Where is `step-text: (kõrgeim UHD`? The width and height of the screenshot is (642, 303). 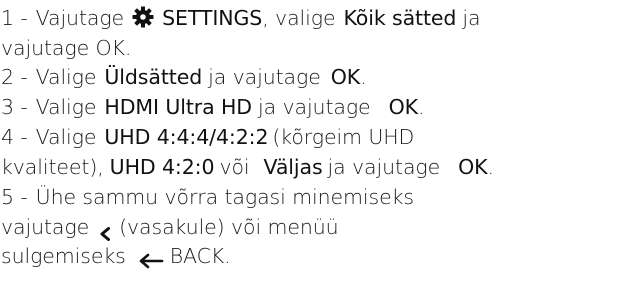 step-text: (kõrgeim UHD is located at coordinates (343, 137).